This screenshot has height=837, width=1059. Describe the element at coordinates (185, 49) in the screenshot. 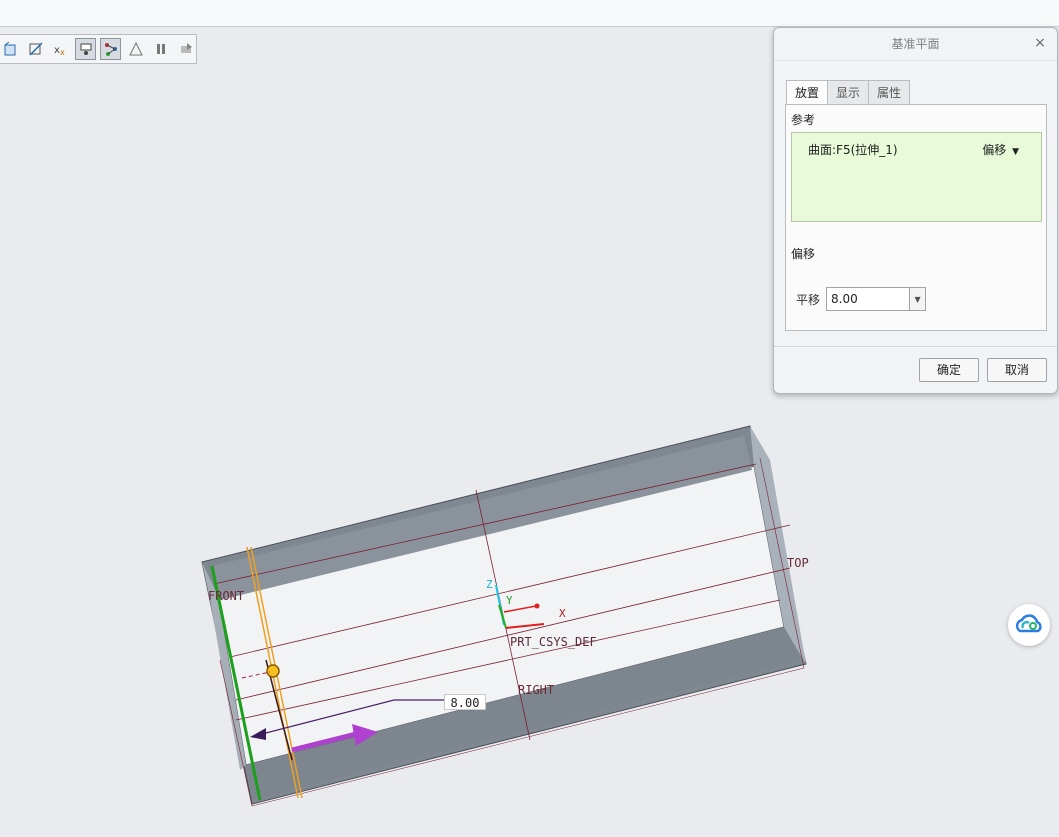

I see `feature-preview-icon` at that location.